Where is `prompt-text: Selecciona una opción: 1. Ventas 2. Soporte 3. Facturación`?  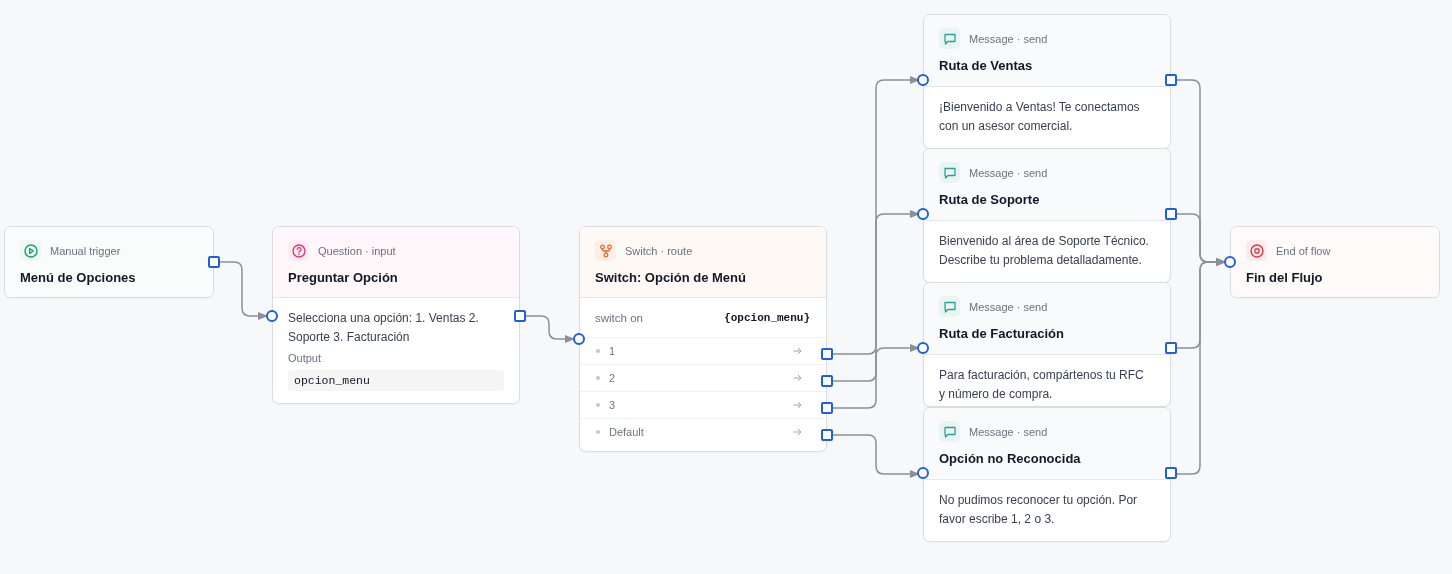 prompt-text: Selecciona una opción: 1. Ventas 2. Soporte 3. Facturación is located at coordinates (384, 328).